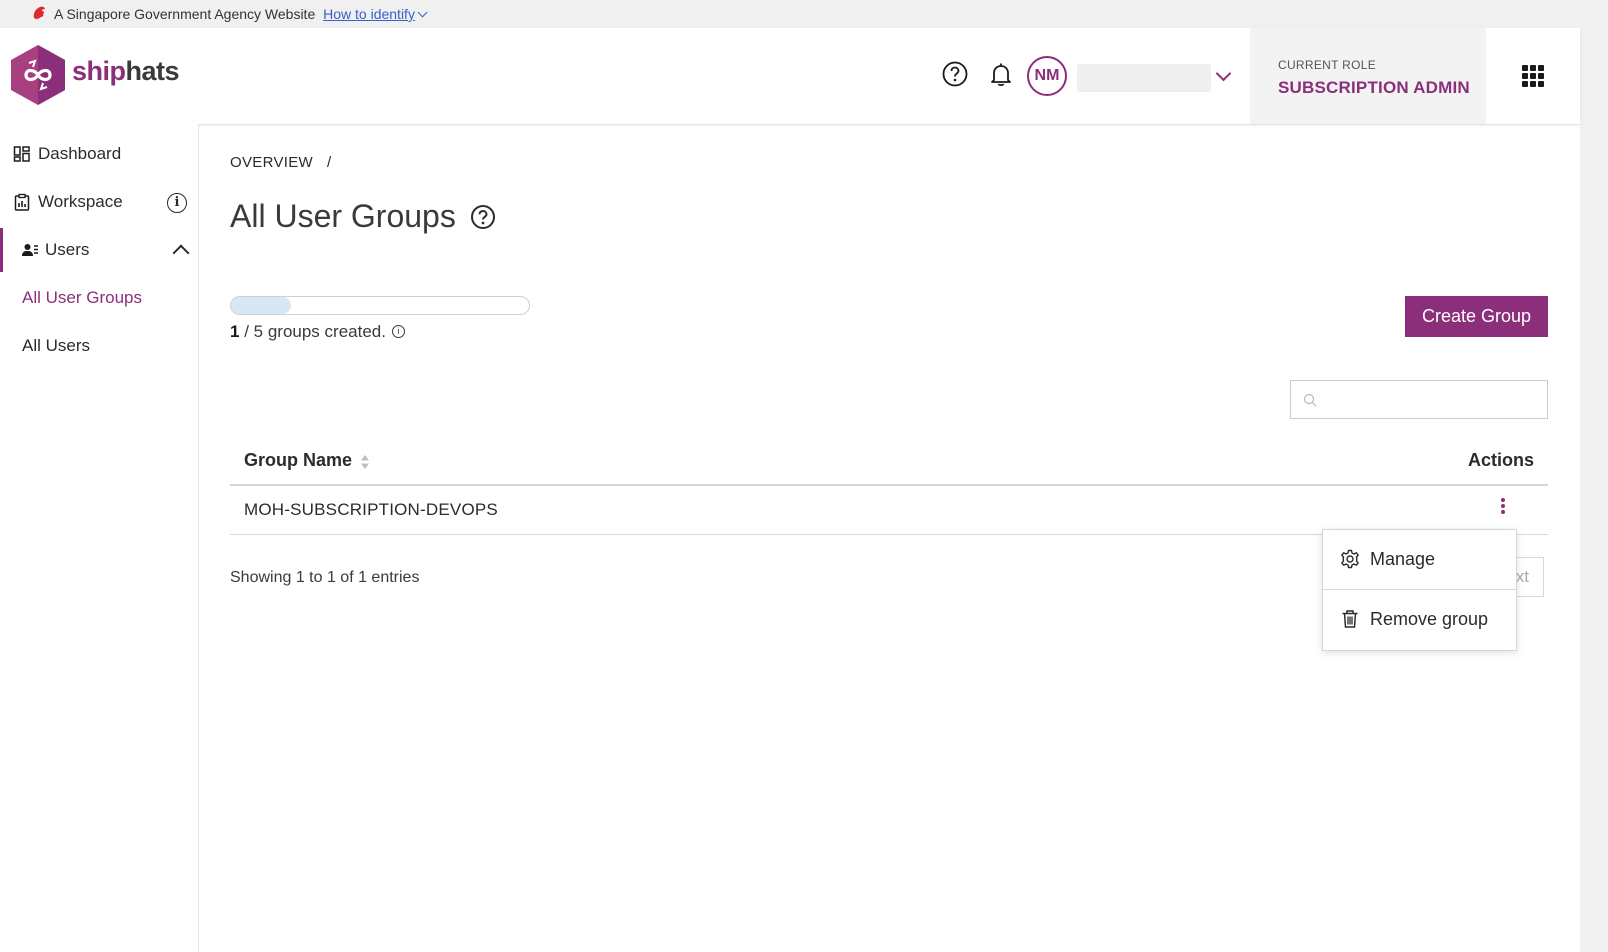 This screenshot has width=1608, height=952. I want to click on remove-group-menu-item: Remove group, so click(1419, 619).